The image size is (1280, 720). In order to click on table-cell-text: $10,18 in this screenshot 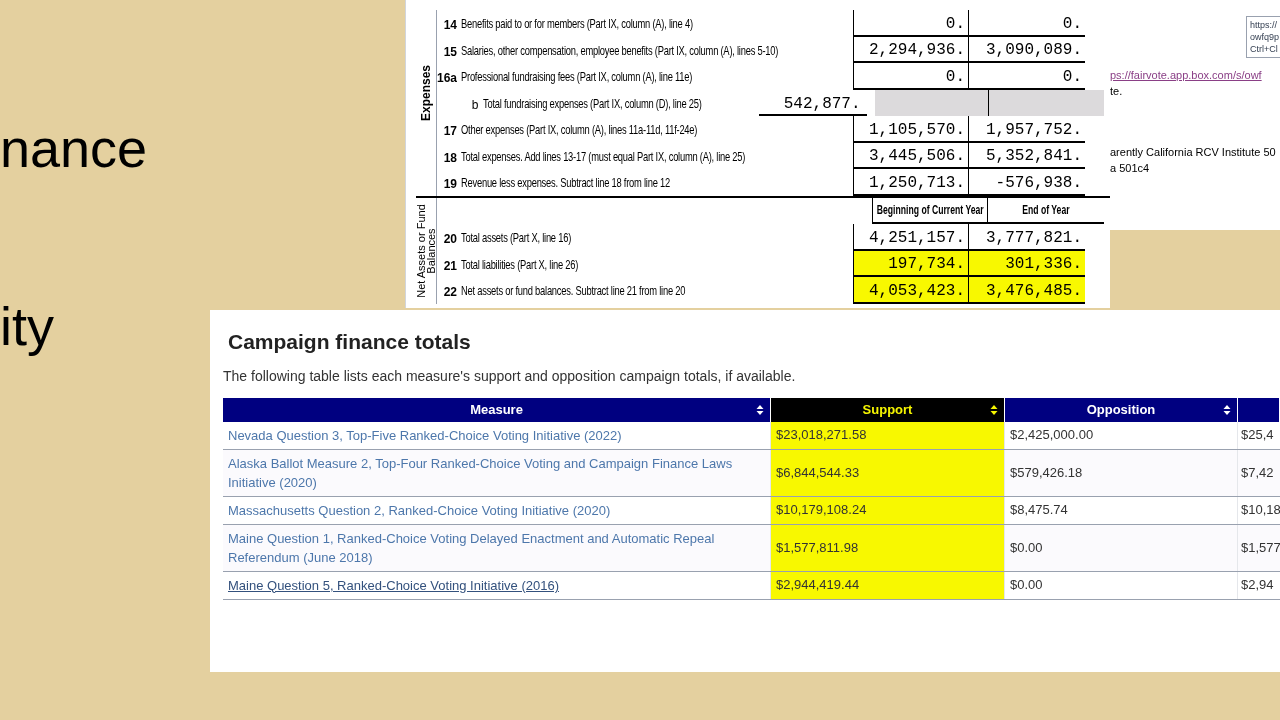, I will do `click(1260, 510)`.